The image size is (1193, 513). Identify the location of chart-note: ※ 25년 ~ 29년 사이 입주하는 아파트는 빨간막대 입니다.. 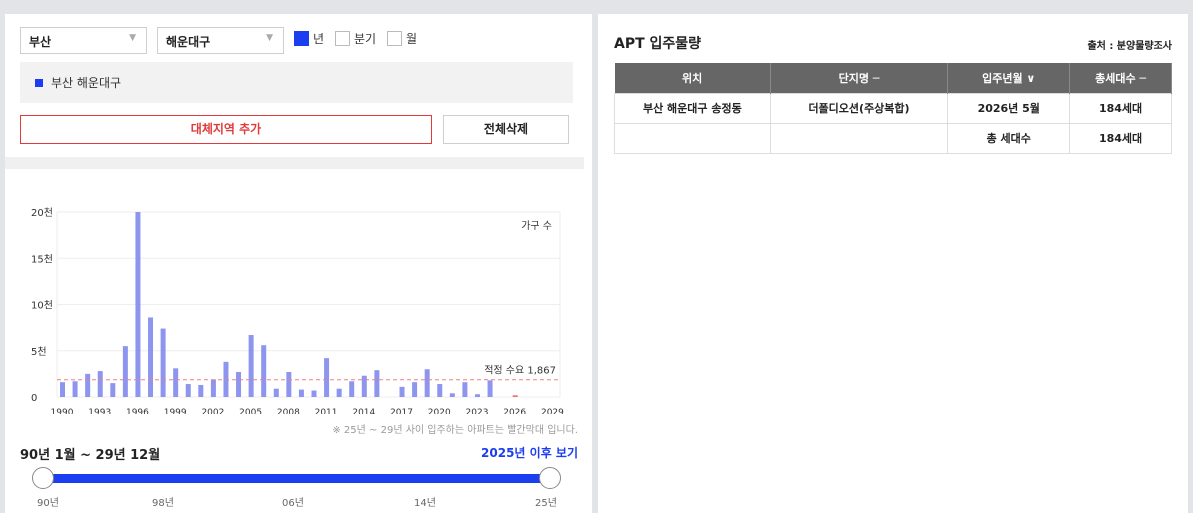
(455, 430).